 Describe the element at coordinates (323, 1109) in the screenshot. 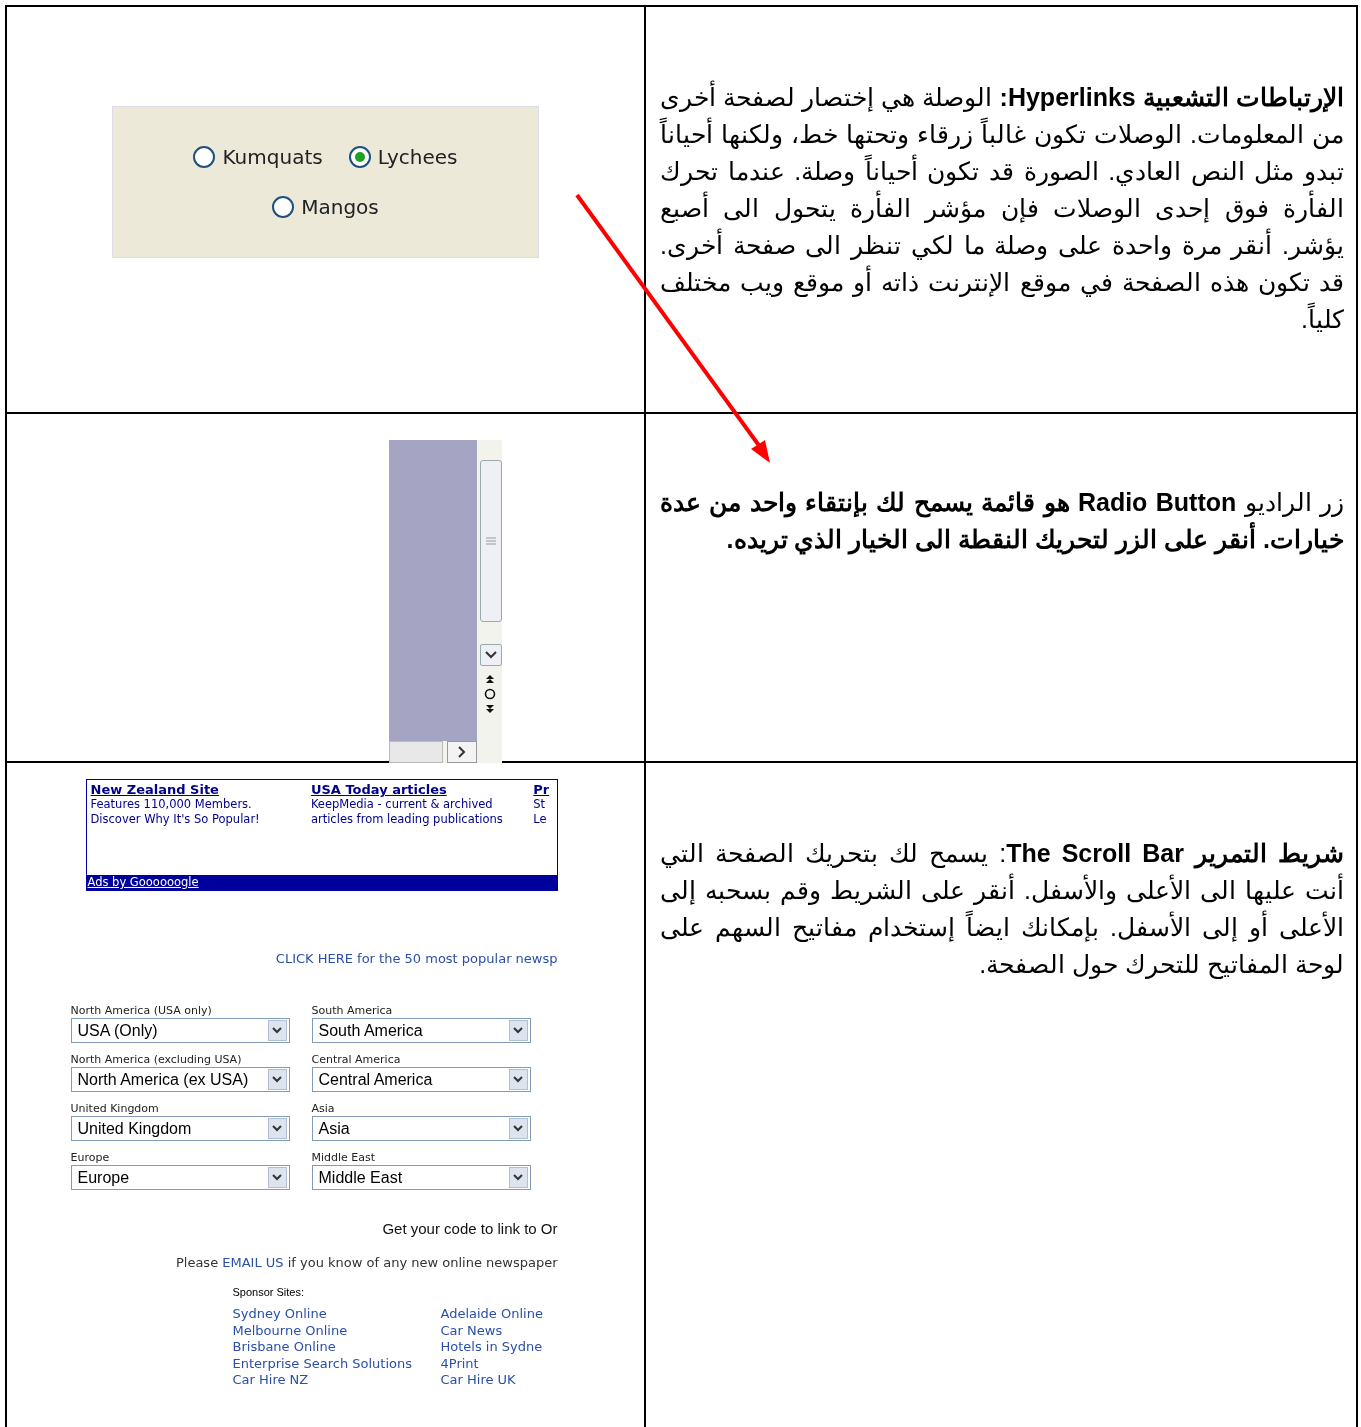

I see `select-label: Asia` at that location.